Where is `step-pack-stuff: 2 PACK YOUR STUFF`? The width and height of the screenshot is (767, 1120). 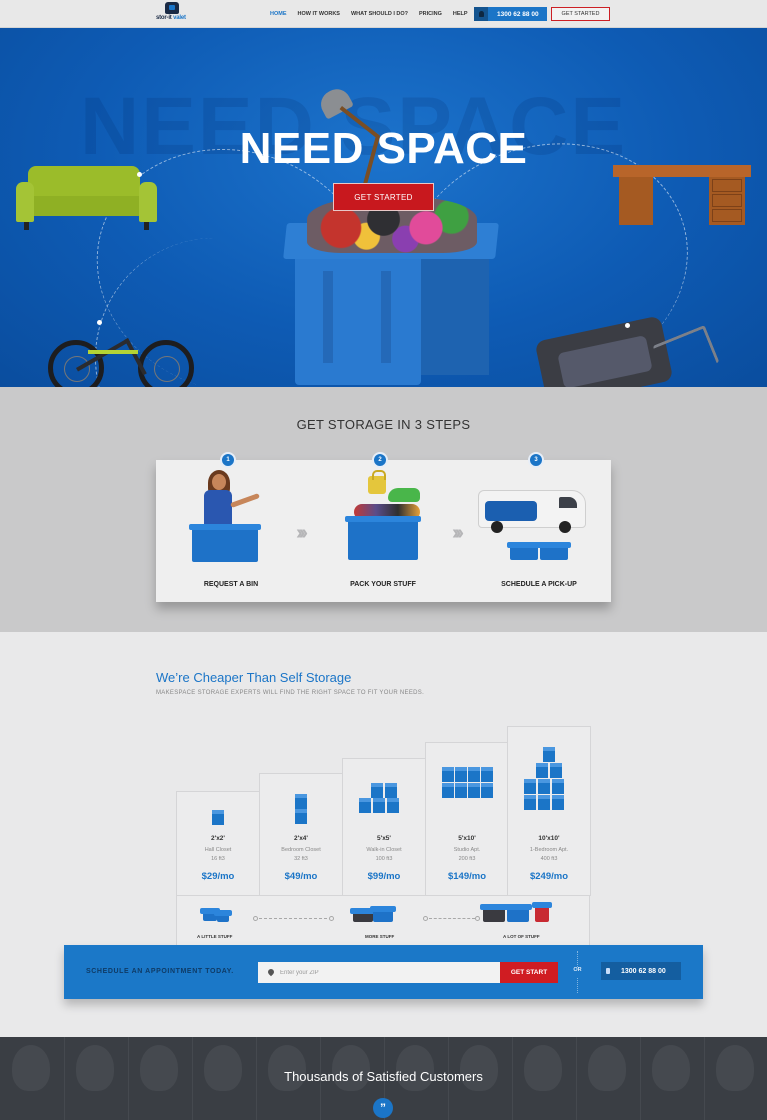
step-pack-stuff: 2 PACK YOUR STUFF is located at coordinates (383, 527).